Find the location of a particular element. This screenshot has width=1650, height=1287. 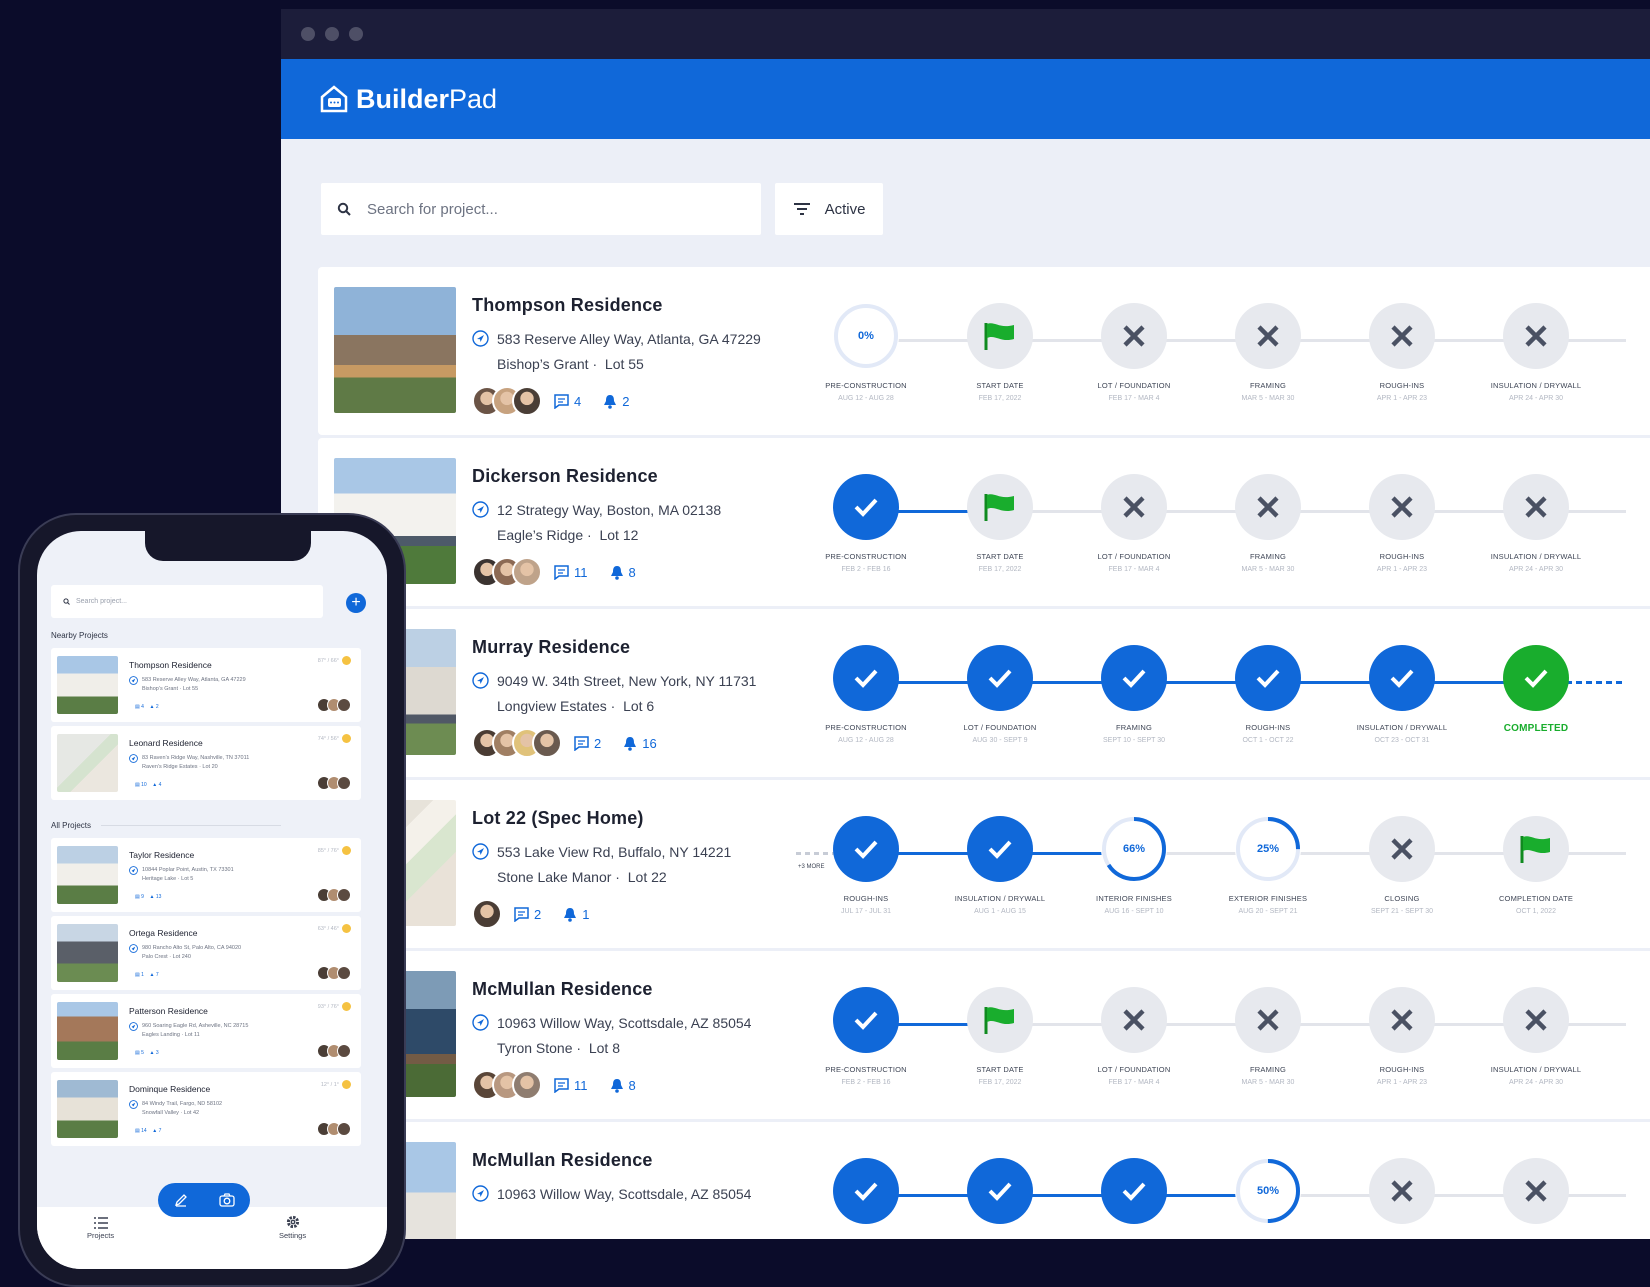

milestone-label: CLOSING is located at coordinates (1402, 898).